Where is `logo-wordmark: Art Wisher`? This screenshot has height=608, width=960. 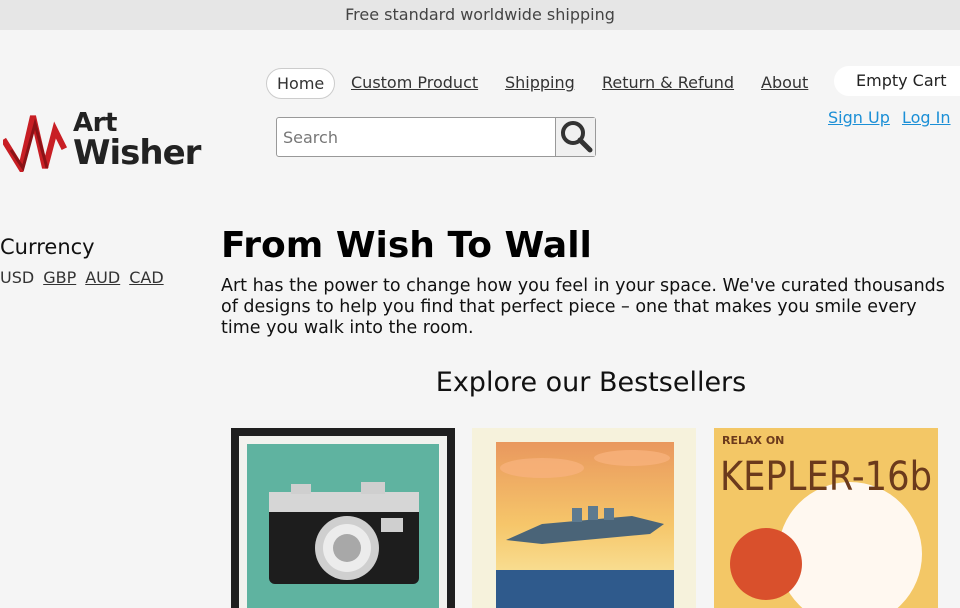 logo-wordmark: Art Wisher is located at coordinates (137, 140).